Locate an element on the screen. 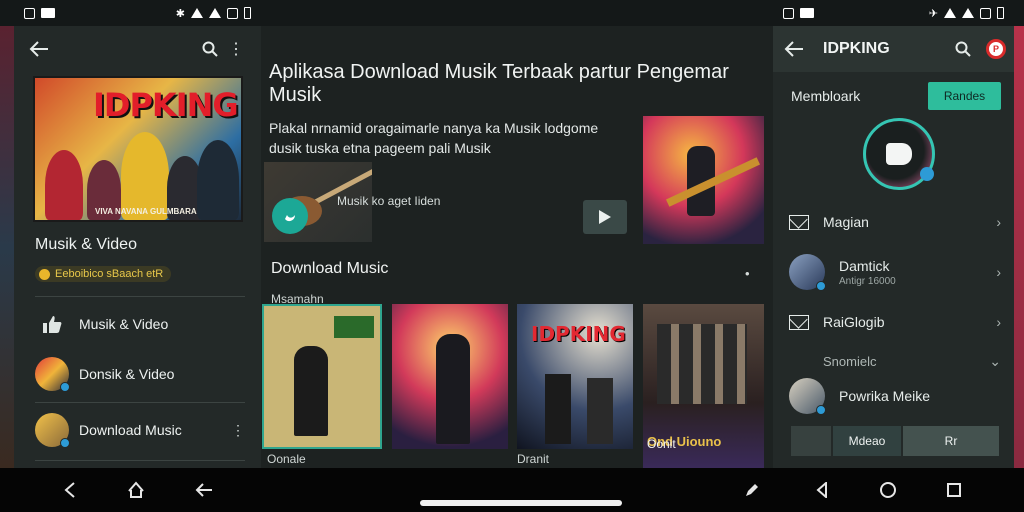  status-badge: Eeboibico sBaach etR is located at coordinates (103, 274).